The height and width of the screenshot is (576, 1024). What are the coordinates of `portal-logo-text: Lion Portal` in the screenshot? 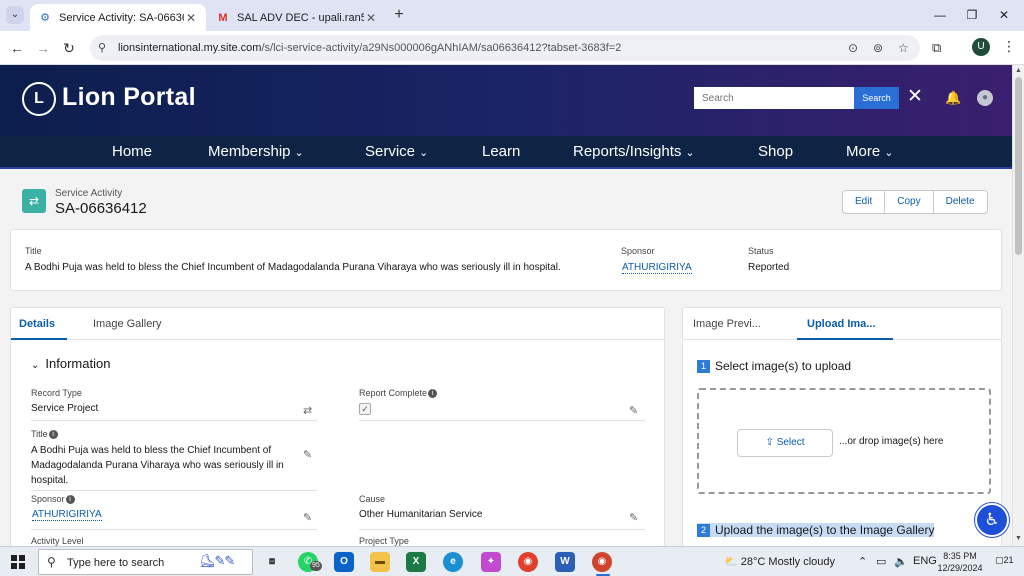 It's located at (129, 97).